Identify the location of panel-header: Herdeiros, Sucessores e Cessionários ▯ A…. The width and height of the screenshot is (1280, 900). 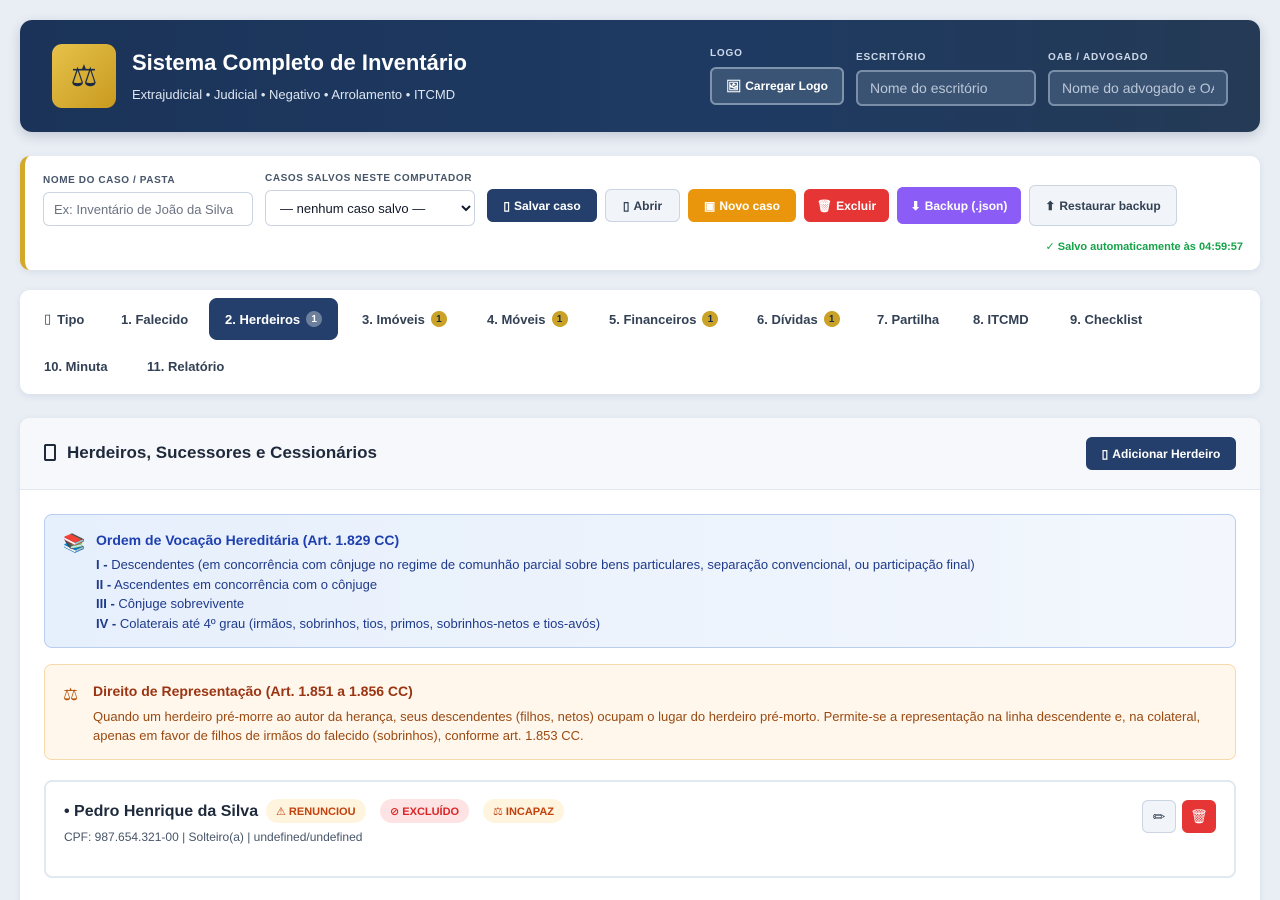
(640, 454).